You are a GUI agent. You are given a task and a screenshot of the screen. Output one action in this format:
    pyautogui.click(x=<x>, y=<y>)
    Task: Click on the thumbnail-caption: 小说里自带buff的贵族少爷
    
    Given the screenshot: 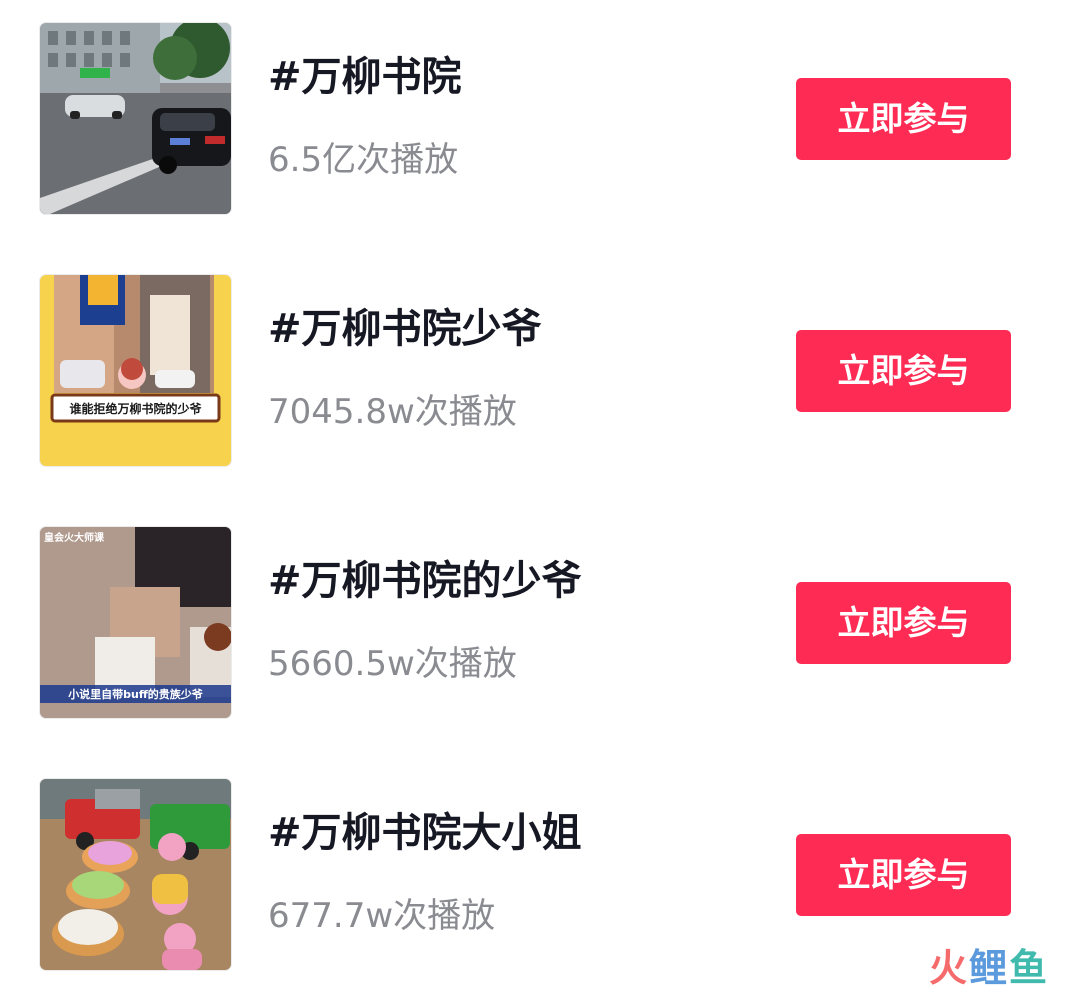 What is the action you would take?
    pyautogui.click(x=135, y=694)
    